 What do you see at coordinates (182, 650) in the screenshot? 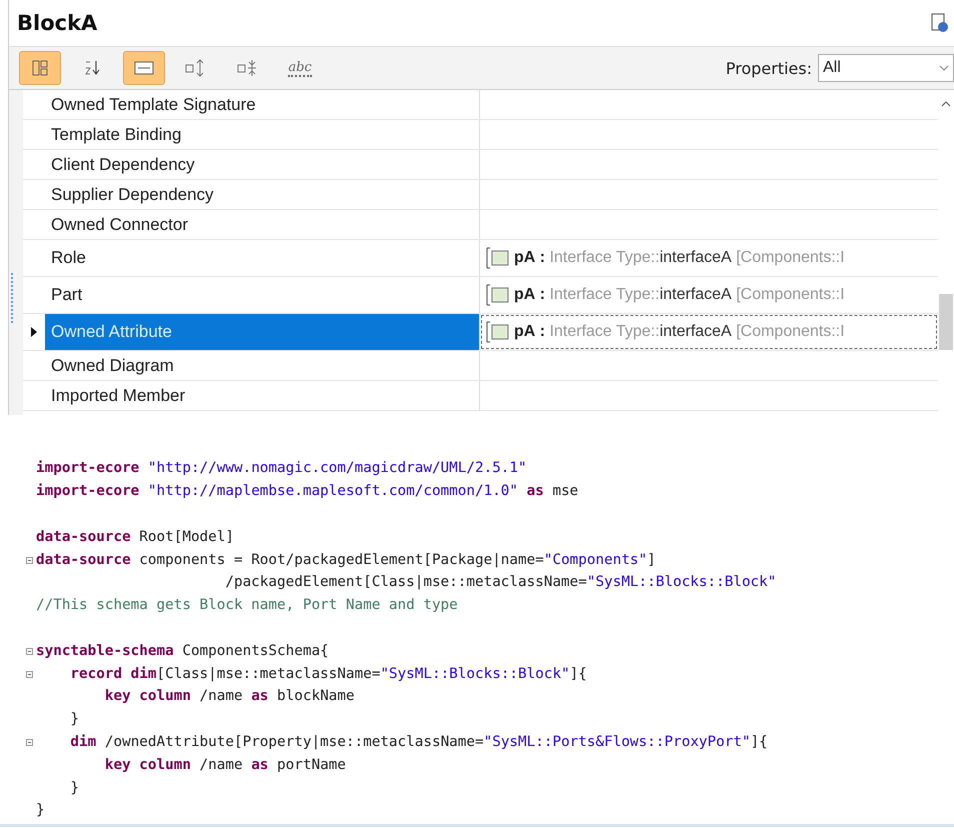
I see `code-line: synctable-schema ComponentsSchema{` at bounding box center [182, 650].